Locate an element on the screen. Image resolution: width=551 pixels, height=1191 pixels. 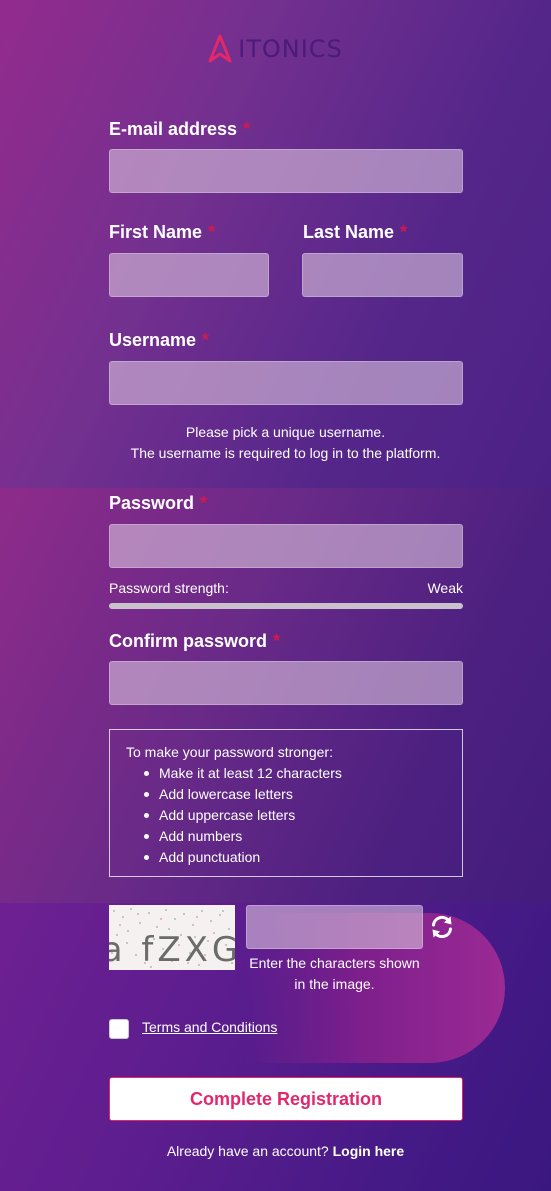
brand-logo: ITONICS is located at coordinates (275, 49).